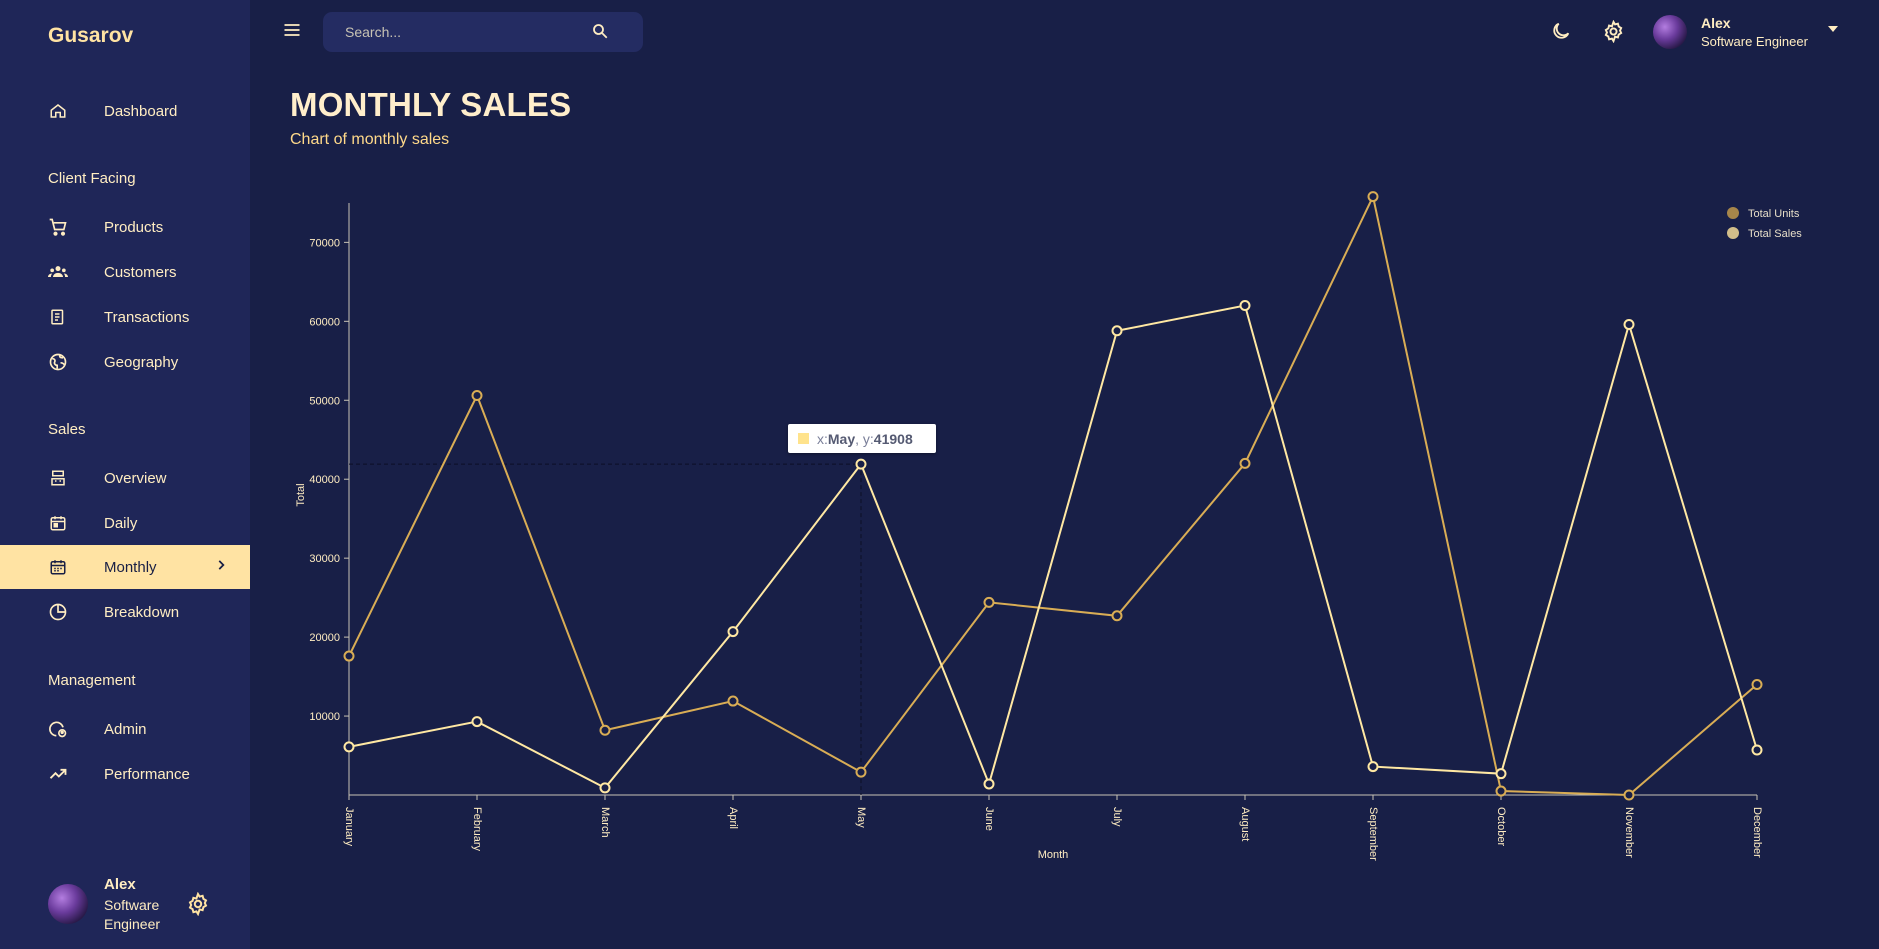  What do you see at coordinates (1373, 834) in the screenshot?
I see `x-tick-label: September` at bounding box center [1373, 834].